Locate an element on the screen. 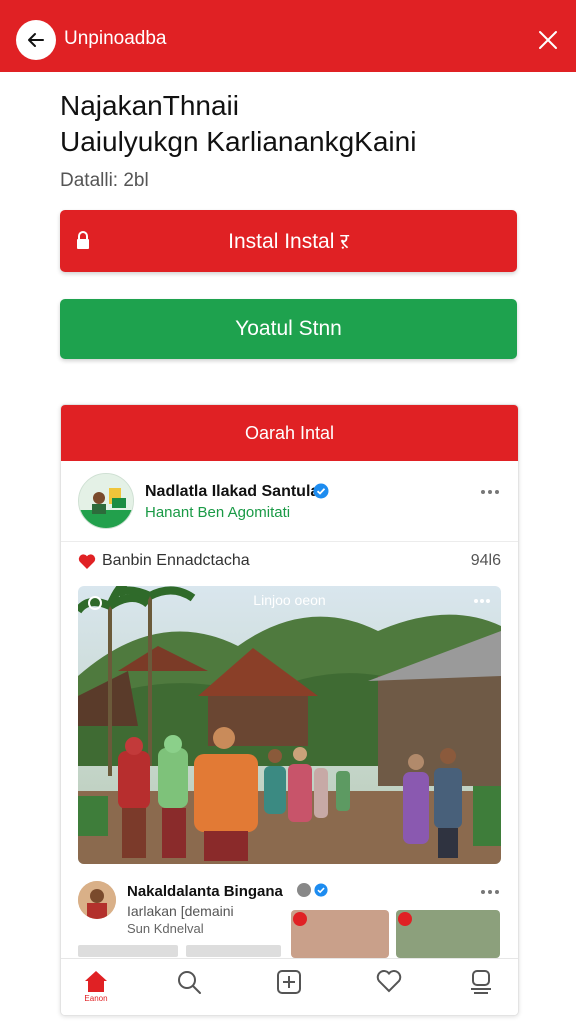 Image resolution: width=576 pixels, height=1024 pixels. avatar is located at coordinates (106, 501).